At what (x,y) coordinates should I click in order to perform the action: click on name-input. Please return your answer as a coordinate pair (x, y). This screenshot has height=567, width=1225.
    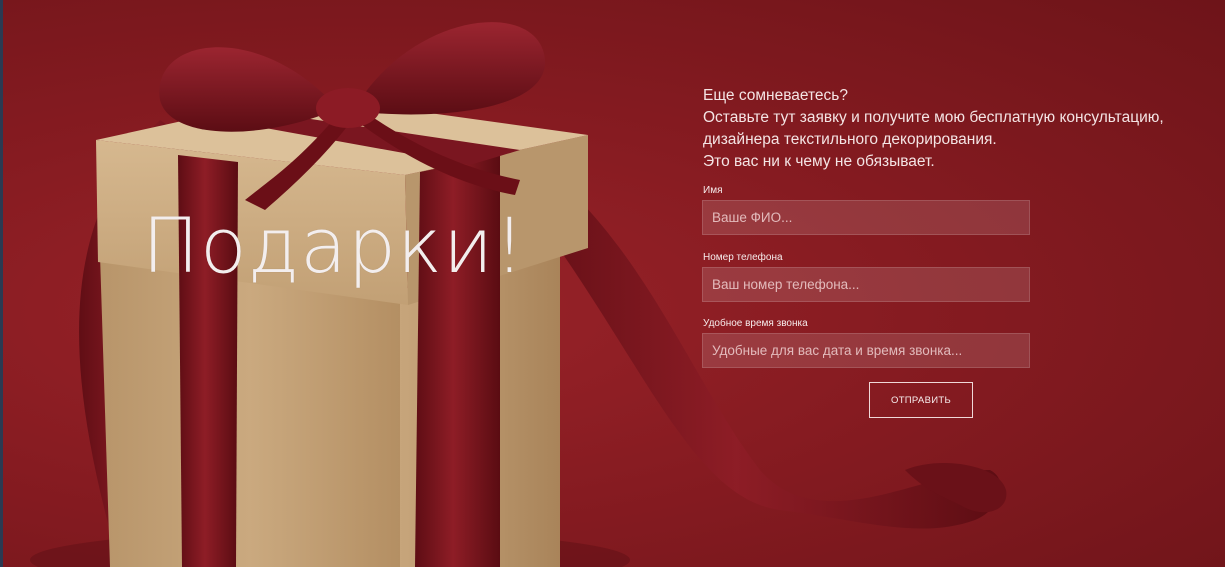
    Looking at the image, I should click on (866, 217).